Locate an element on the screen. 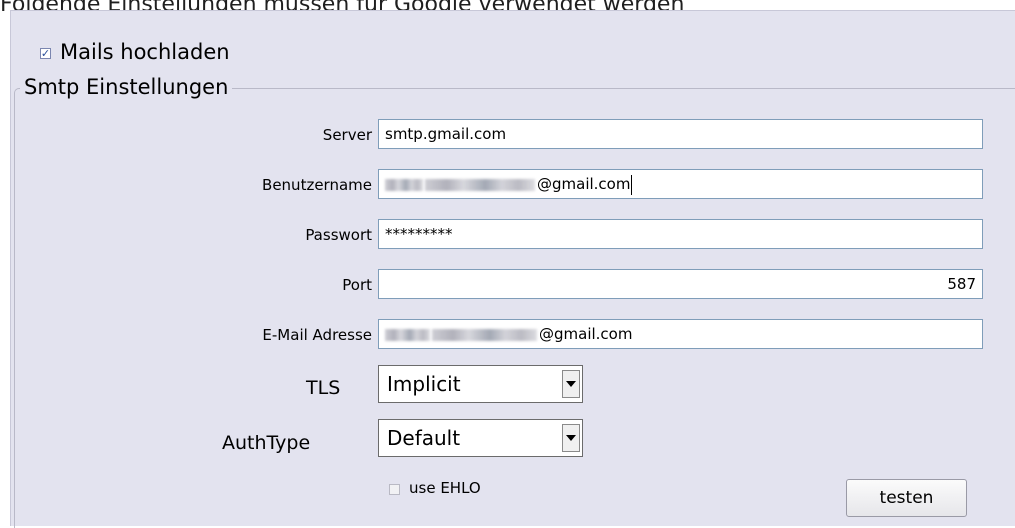 This screenshot has height=528, width=1015. tls-select: Implicit is located at coordinates (480, 384).